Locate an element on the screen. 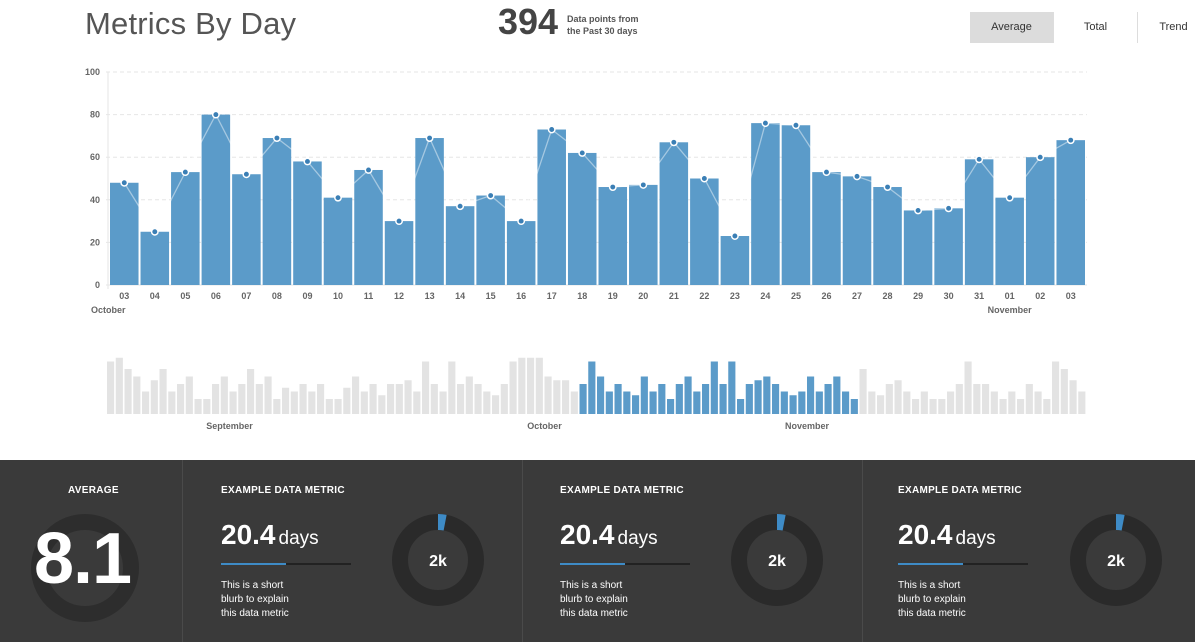 This screenshot has height=642, width=1195. blurb-line: This is a short is located at coordinates (252, 585).